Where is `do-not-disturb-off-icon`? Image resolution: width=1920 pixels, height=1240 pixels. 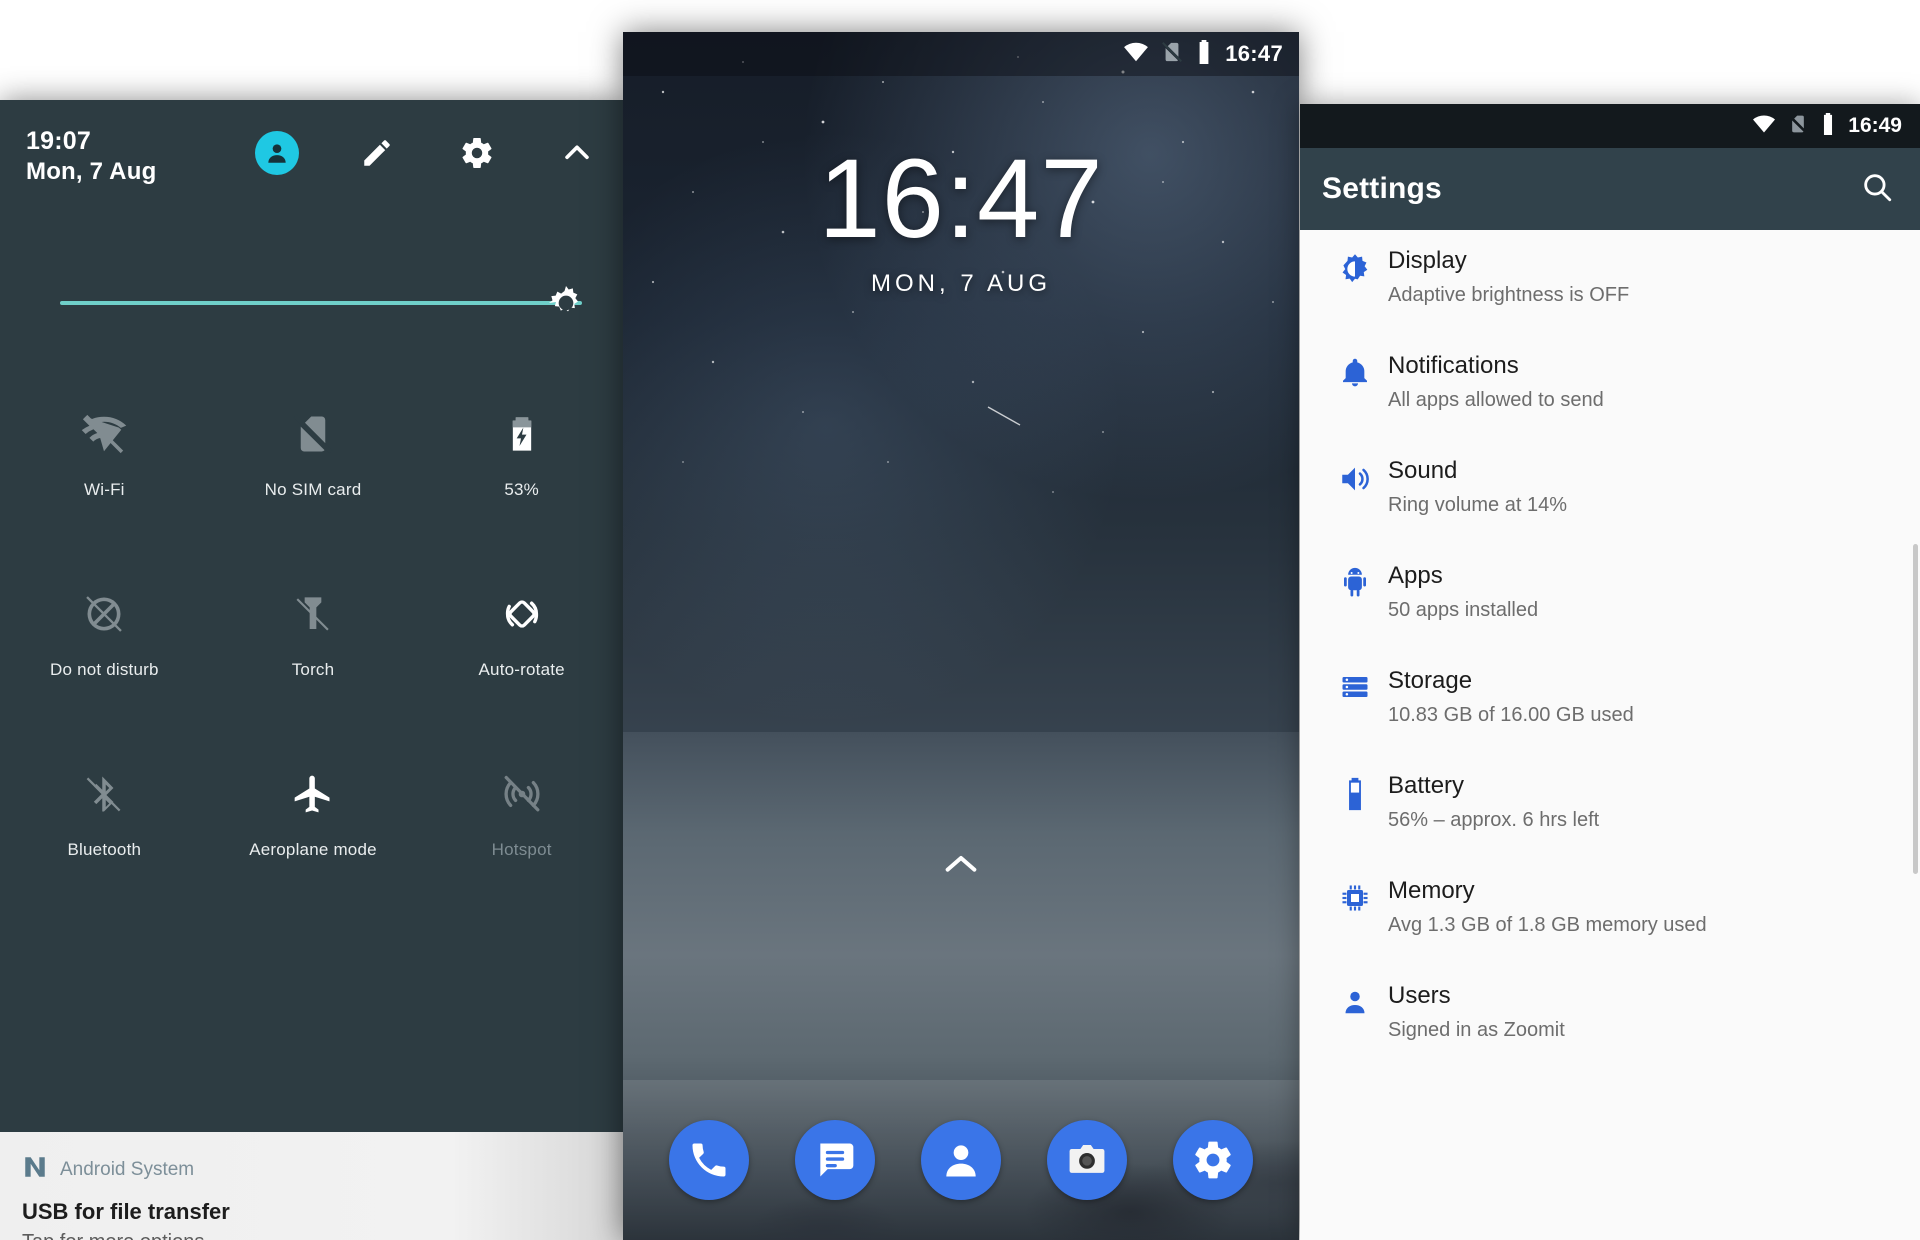 do-not-disturb-off-icon is located at coordinates (104, 614).